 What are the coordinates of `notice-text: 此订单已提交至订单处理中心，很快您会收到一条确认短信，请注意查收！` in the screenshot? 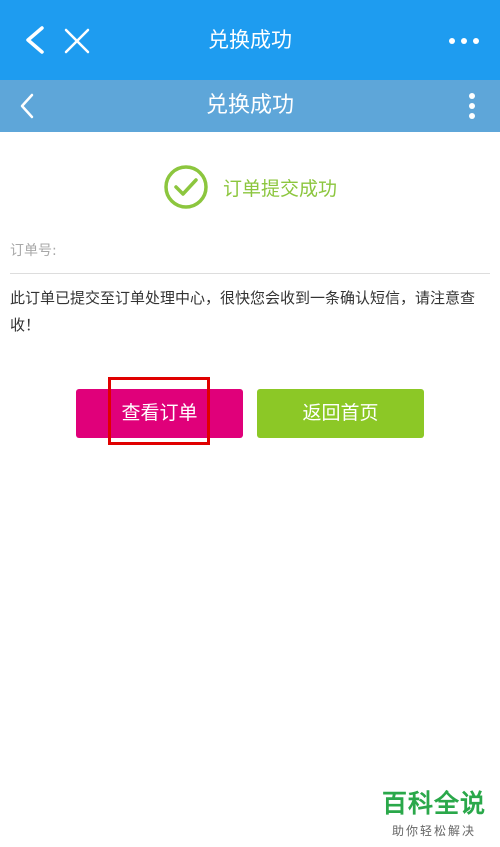 It's located at (243, 311).